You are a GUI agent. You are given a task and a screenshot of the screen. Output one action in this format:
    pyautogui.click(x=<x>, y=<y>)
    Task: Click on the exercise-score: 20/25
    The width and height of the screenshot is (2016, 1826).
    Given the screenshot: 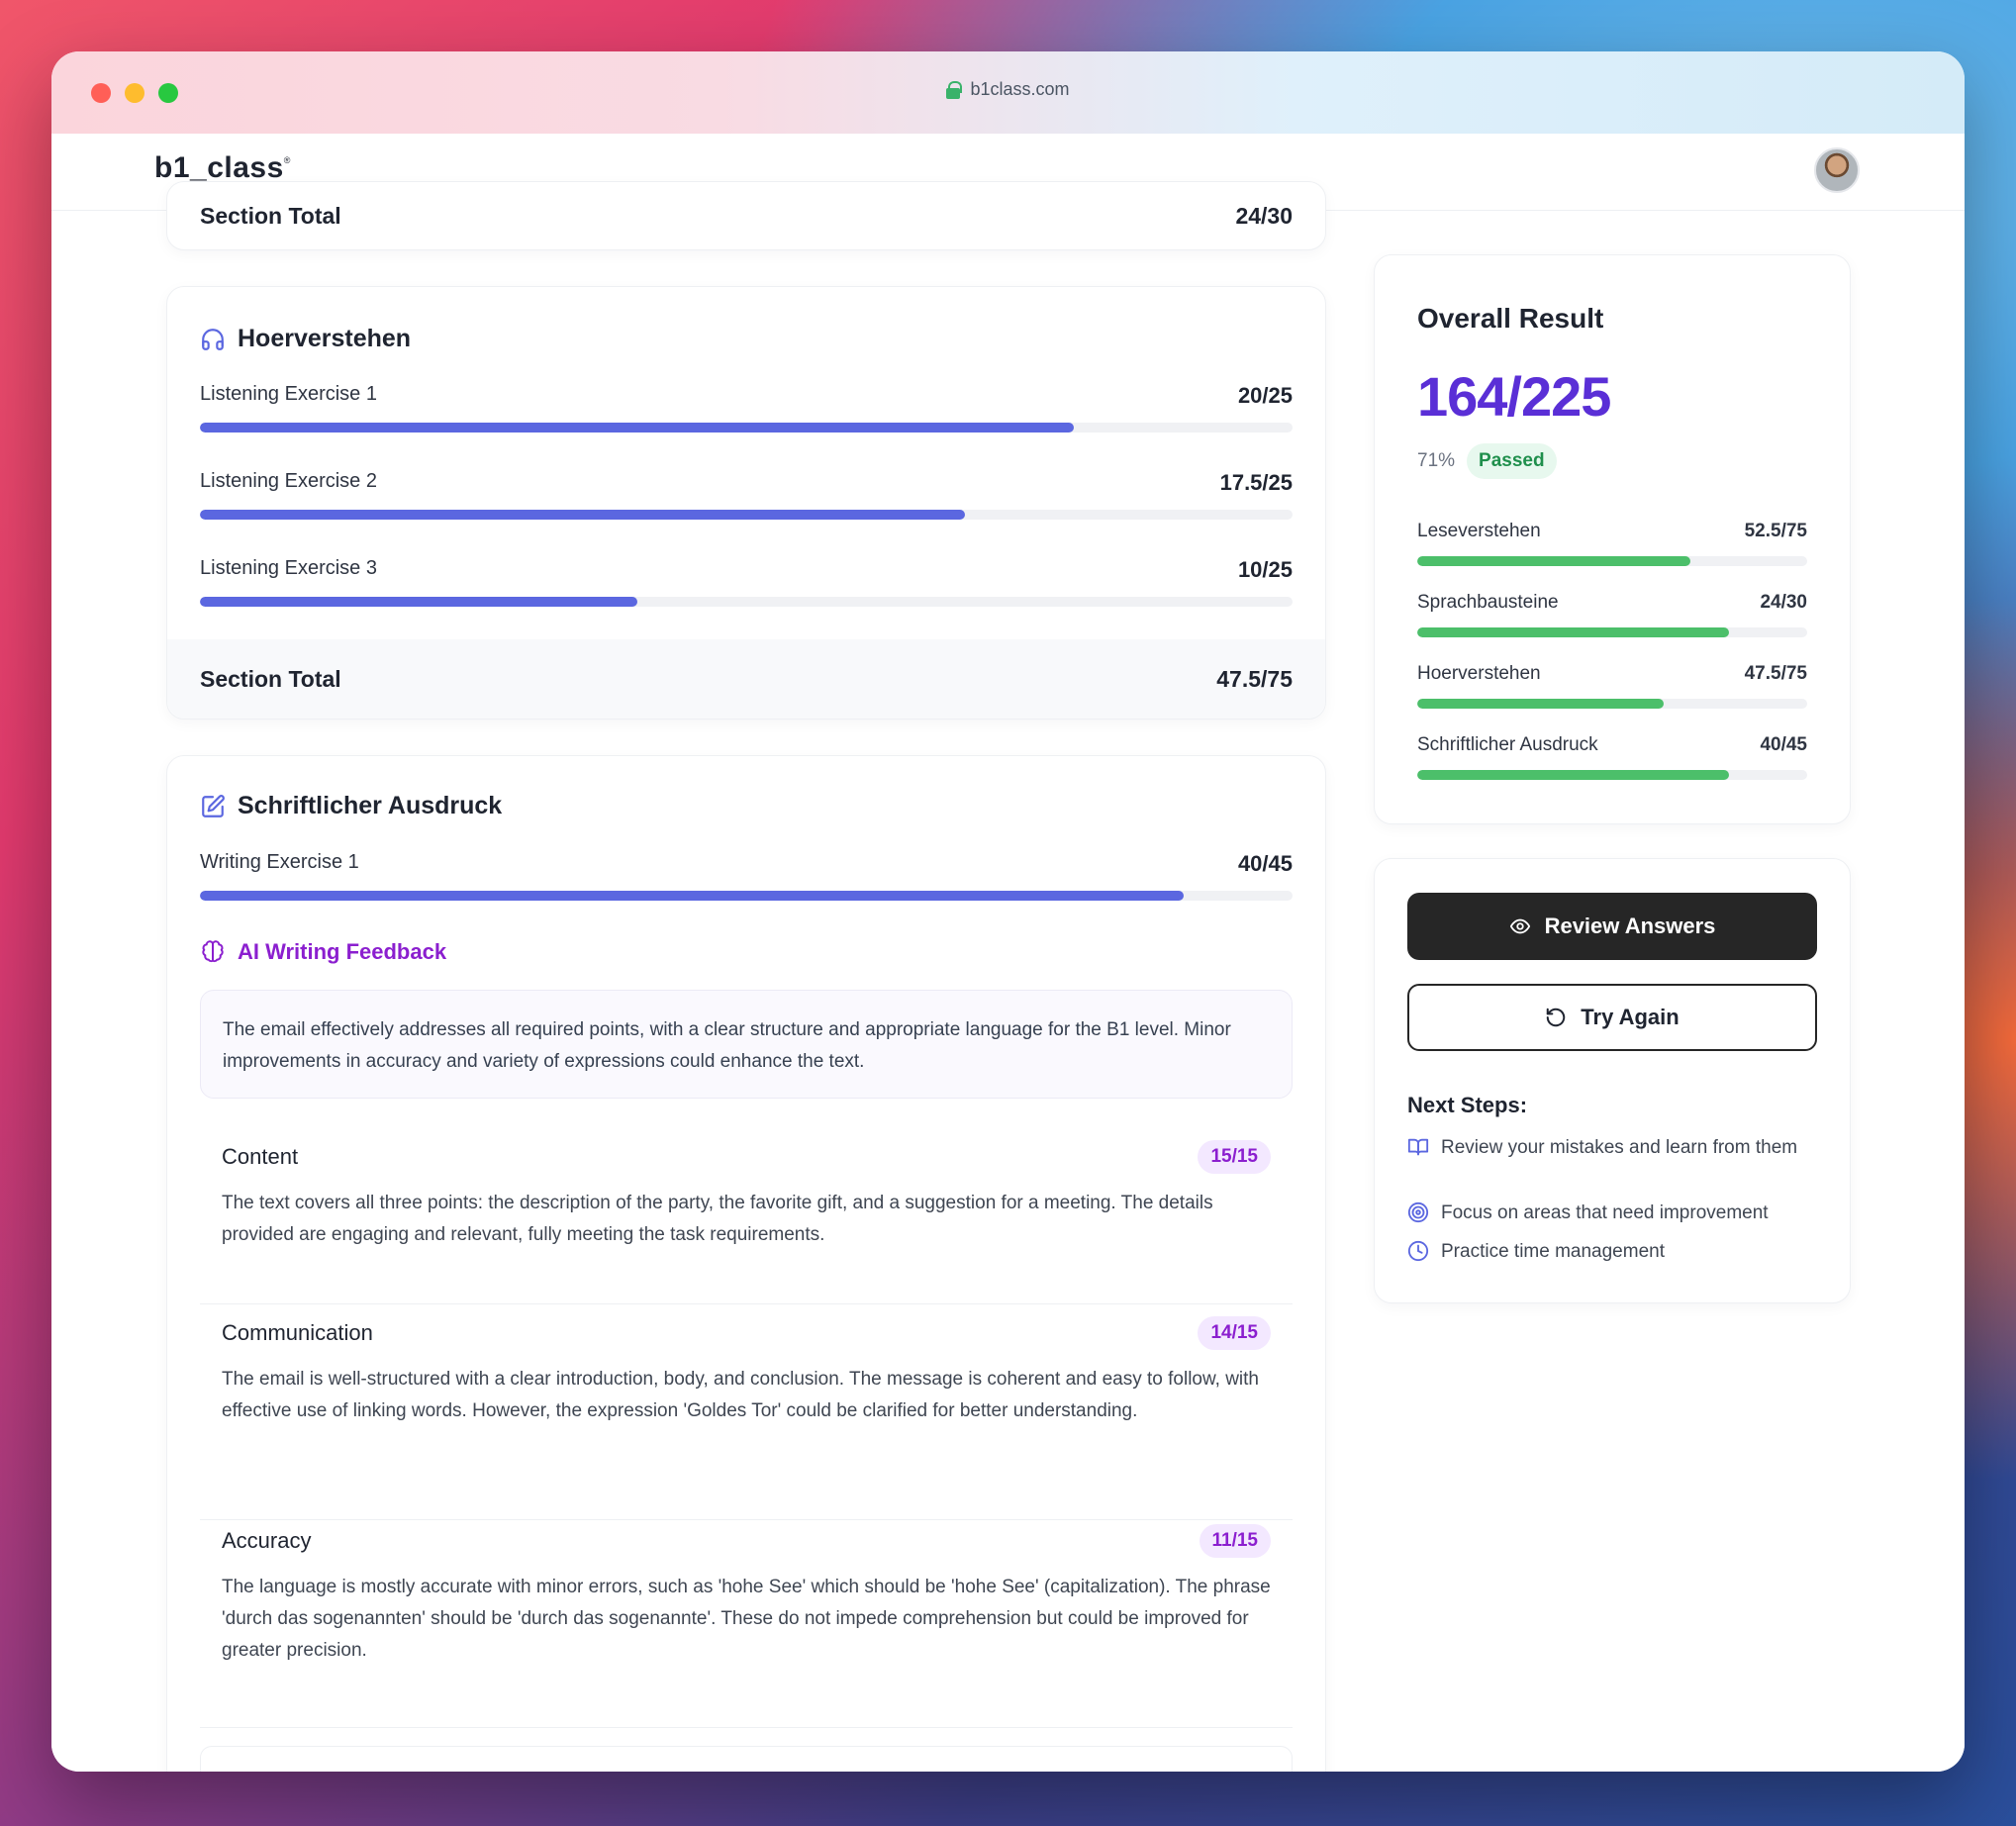 What is the action you would take?
    pyautogui.click(x=1265, y=395)
    